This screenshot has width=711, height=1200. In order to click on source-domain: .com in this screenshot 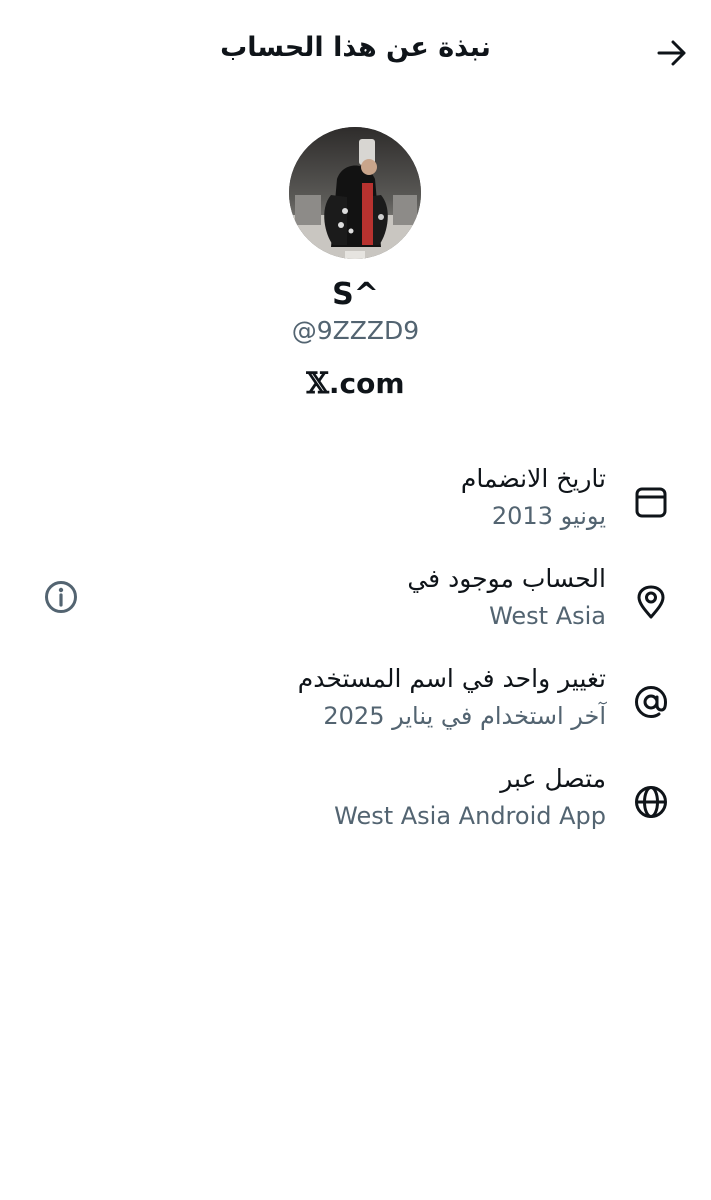, I will do `click(366, 383)`.